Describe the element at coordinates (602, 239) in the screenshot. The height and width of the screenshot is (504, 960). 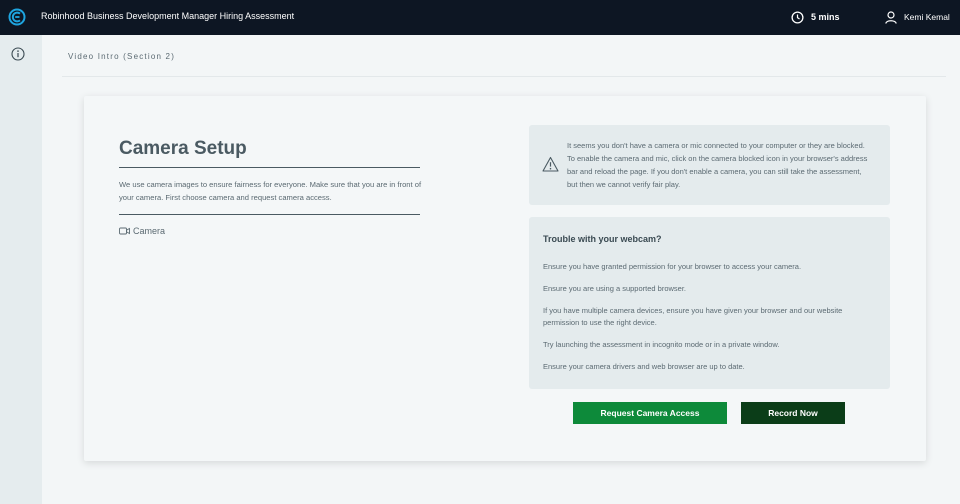
I see `troubleshooting-title: Trouble with your webcam?` at that location.